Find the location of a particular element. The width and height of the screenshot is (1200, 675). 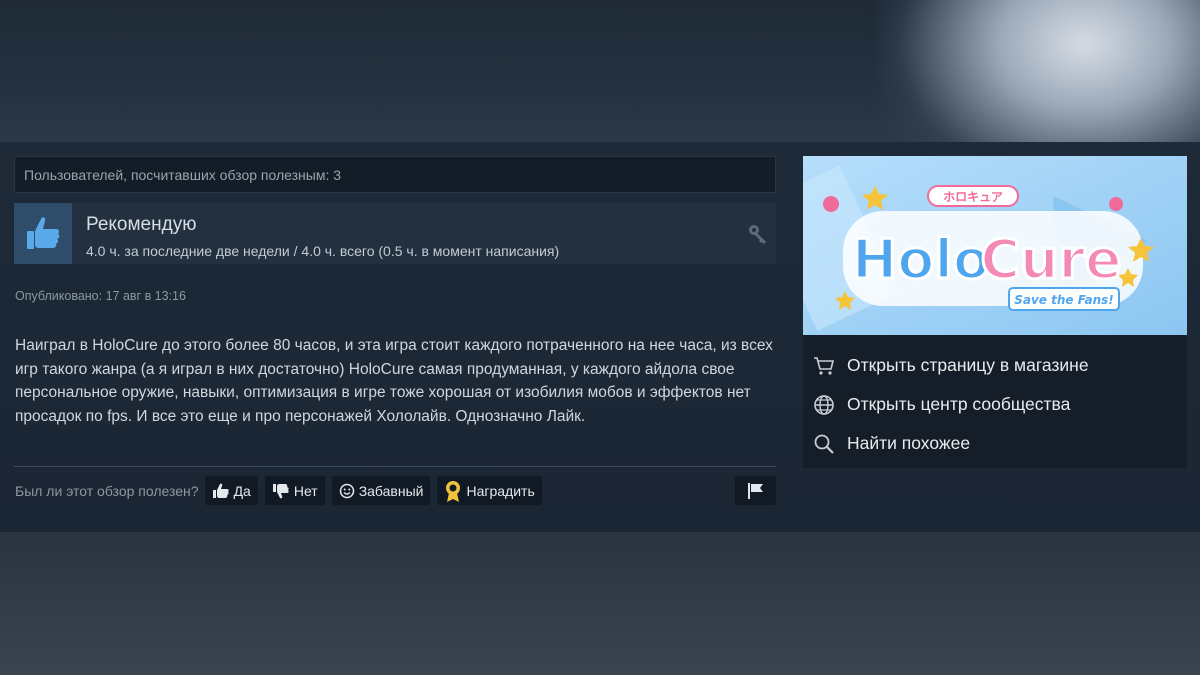

search-icon is located at coordinates (824, 444).